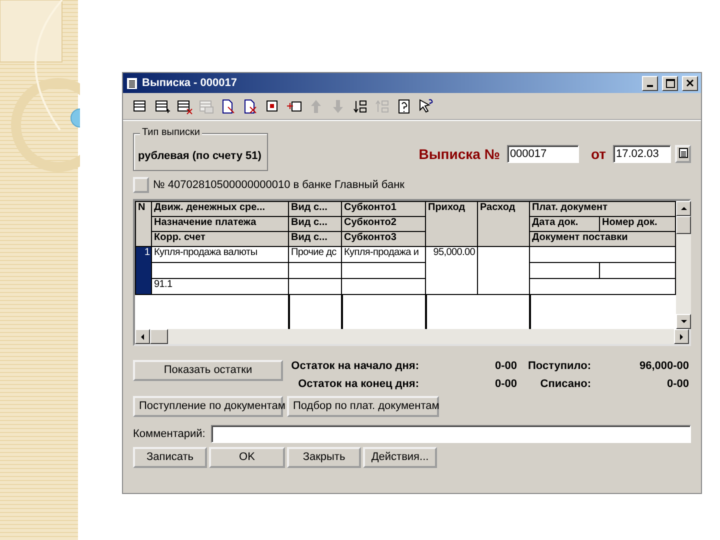 The image size is (720, 540). What do you see at coordinates (459, 154) in the screenshot?
I see `statement-number-label: Выписка №` at bounding box center [459, 154].